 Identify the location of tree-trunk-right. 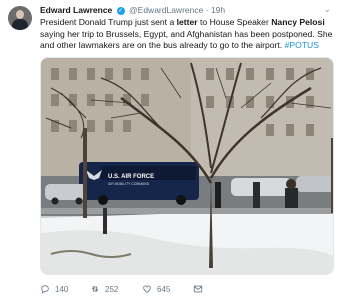
(332, 175).